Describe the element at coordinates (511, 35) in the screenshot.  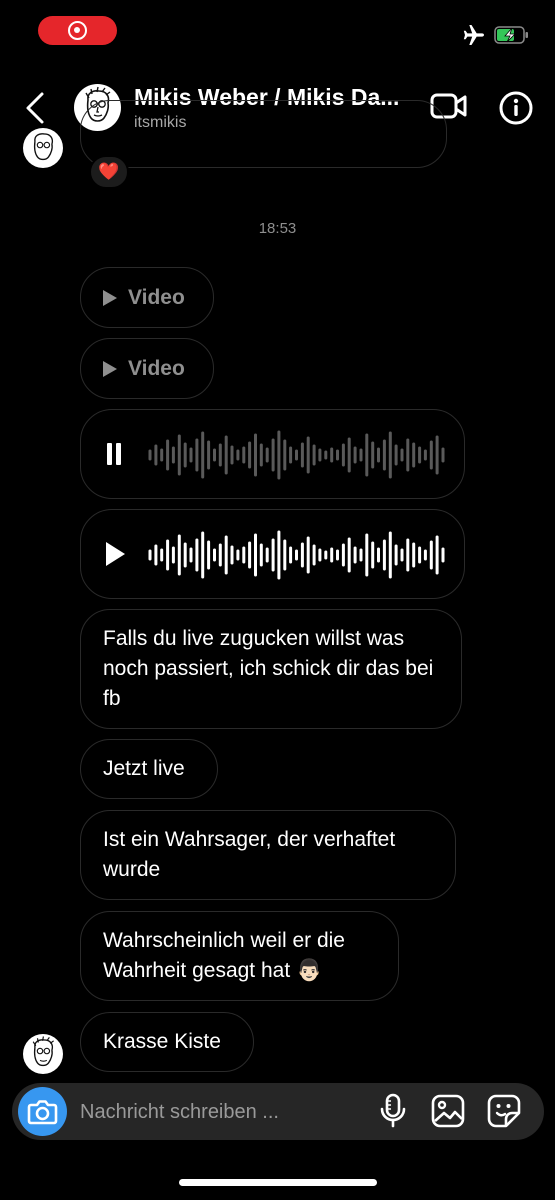
I see `battery-charging-icon` at that location.